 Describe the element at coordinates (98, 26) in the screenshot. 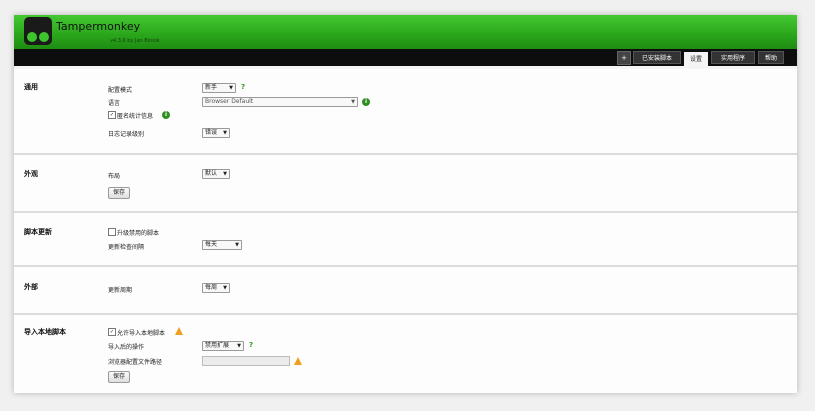

I see `app-title: Tampermonkey` at that location.